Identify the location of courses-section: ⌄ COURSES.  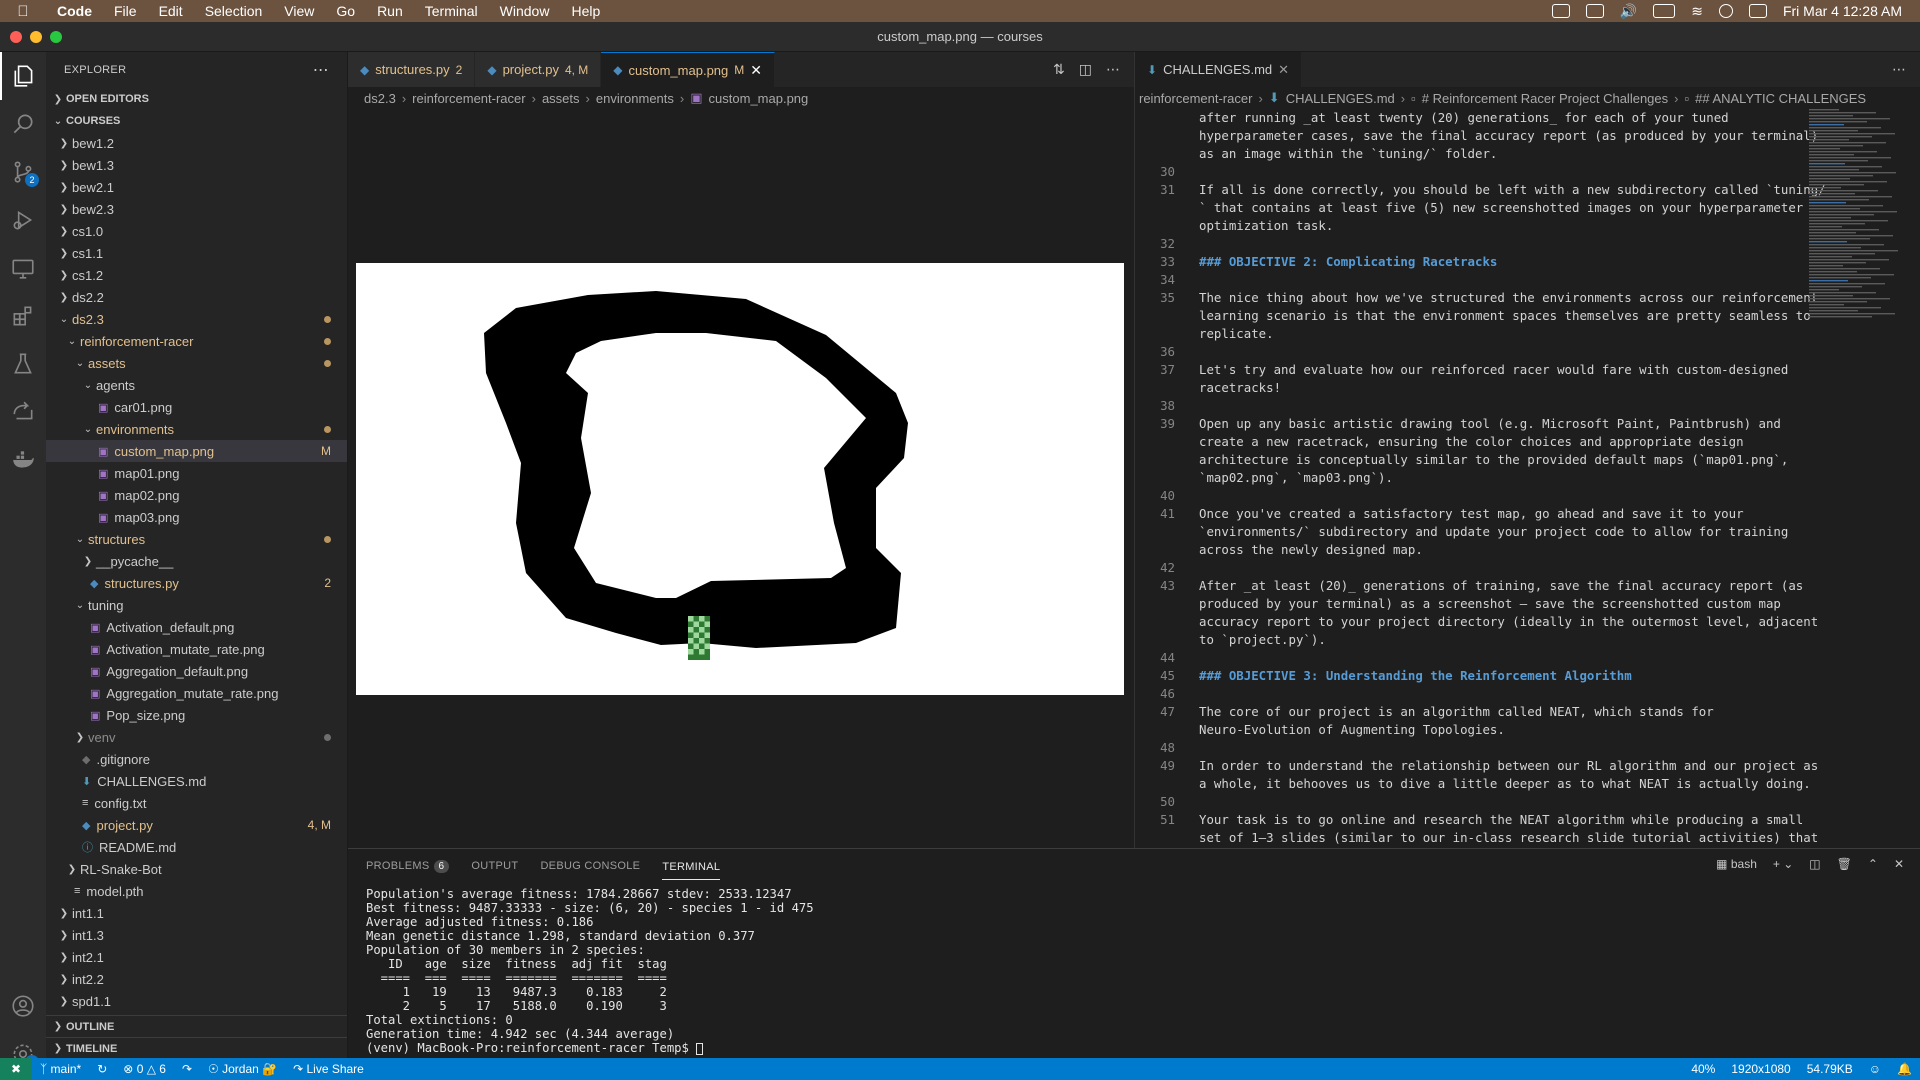
(196, 121).